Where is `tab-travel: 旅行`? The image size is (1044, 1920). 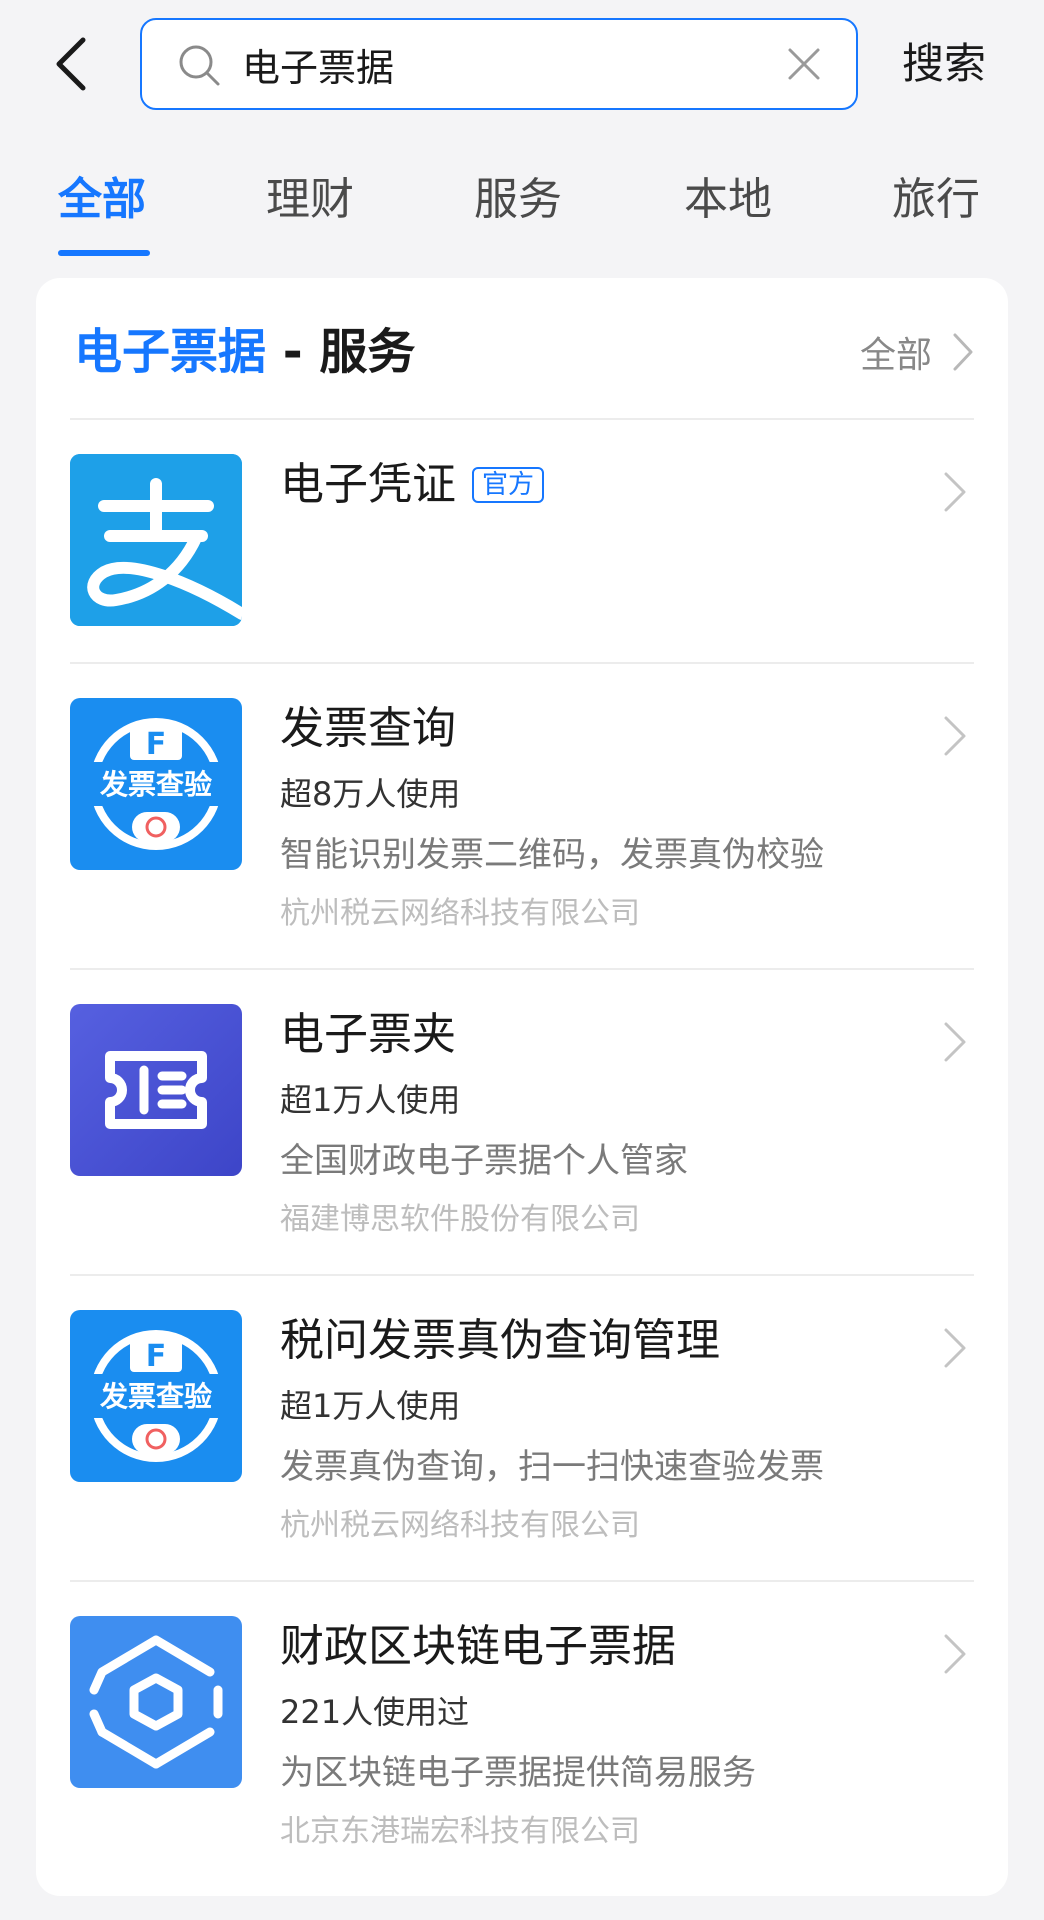 tab-travel: 旅行 is located at coordinates (936, 200).